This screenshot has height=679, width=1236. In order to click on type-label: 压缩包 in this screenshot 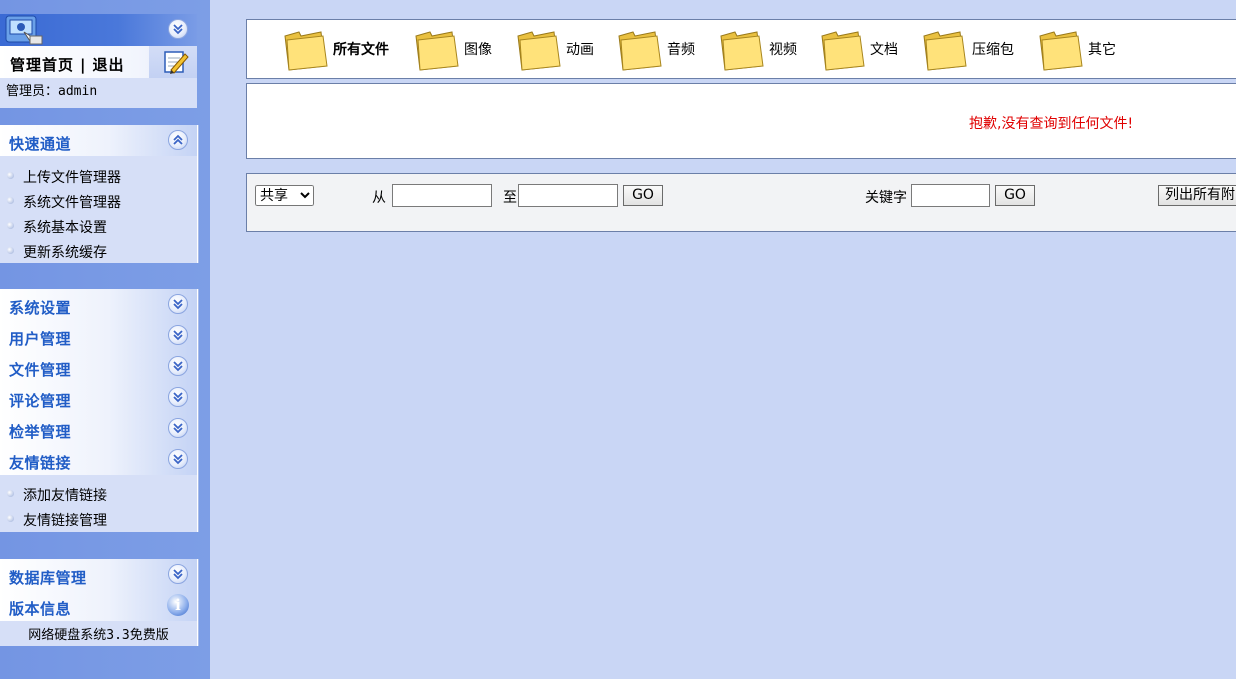, I will do `click(993, 50)`.